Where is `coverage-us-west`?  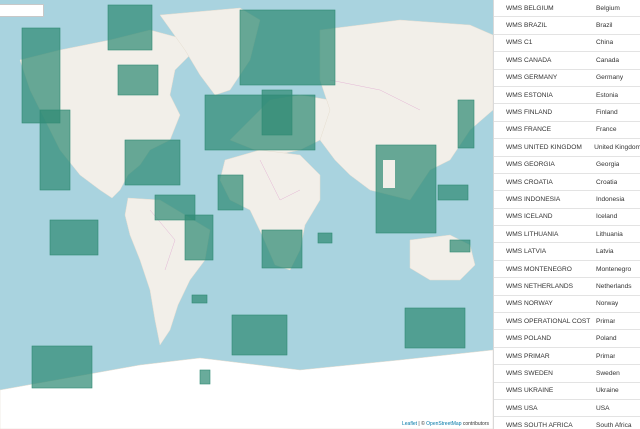
coverage-us-west is located at coordinates (55, 150).